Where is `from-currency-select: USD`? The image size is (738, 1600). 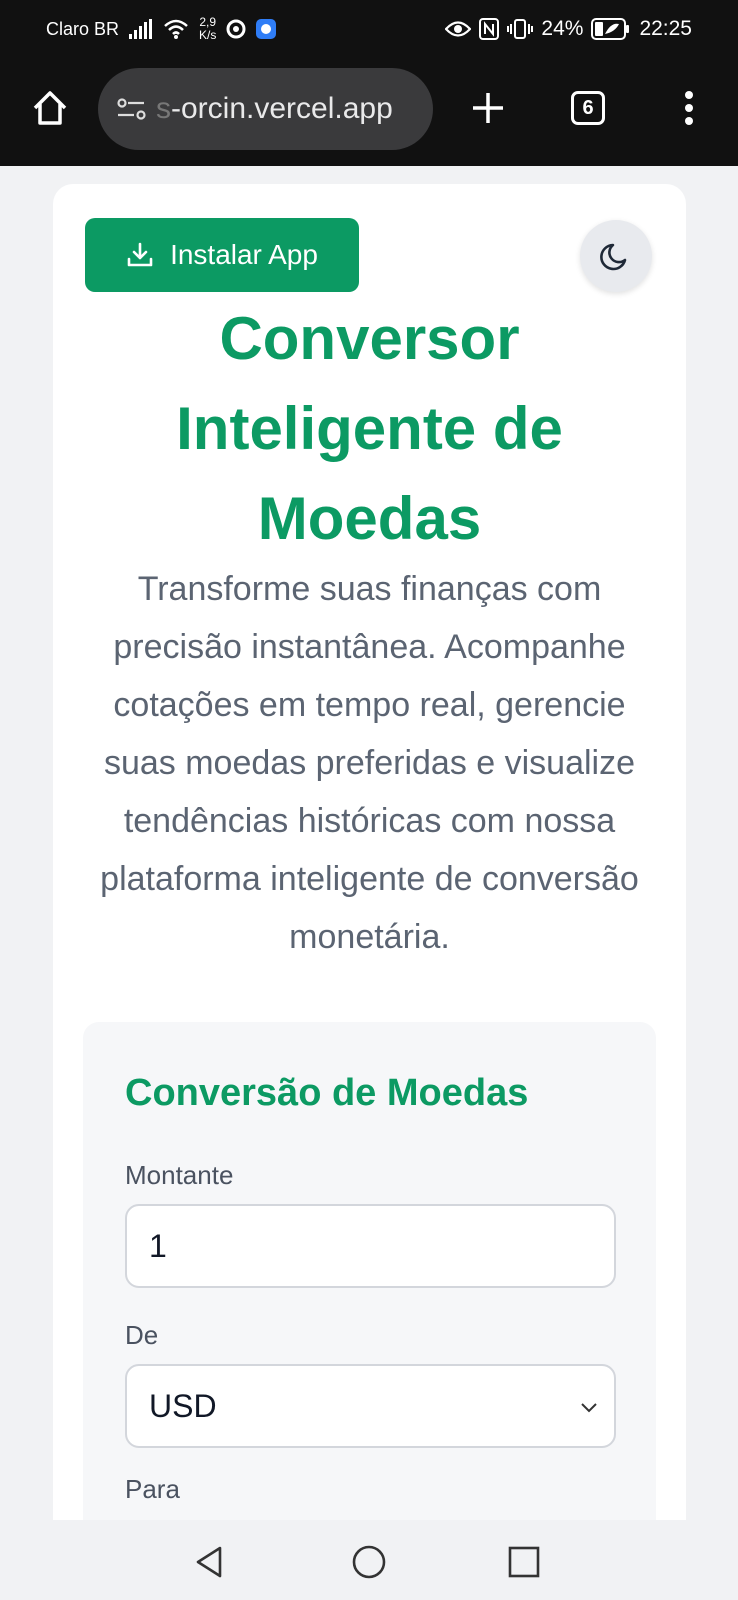
from-currency-select: USD is located at coordinates (370, 1406).